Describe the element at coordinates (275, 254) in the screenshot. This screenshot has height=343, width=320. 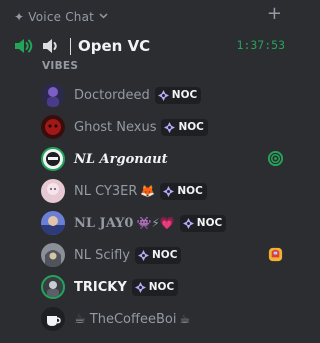
I see `activity-icon` at that location.